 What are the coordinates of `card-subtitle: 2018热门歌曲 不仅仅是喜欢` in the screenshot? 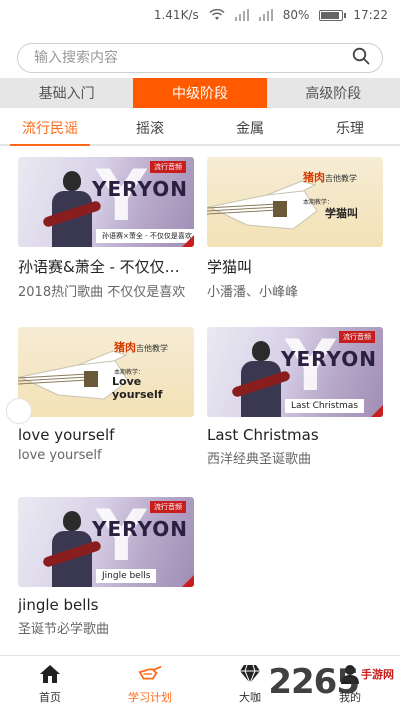 It's located at (102, 292).